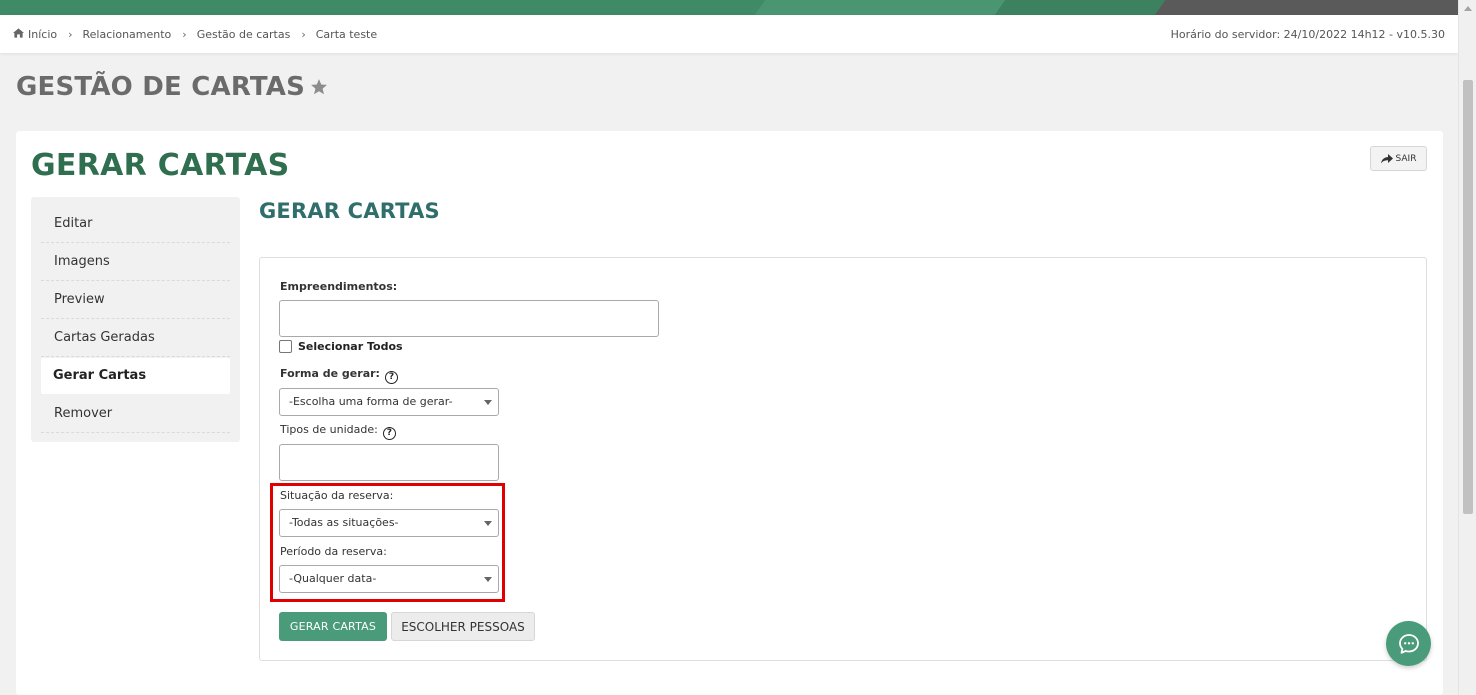  I want to click on breadcrumb-label: Relacionamento, so click(127, 34).